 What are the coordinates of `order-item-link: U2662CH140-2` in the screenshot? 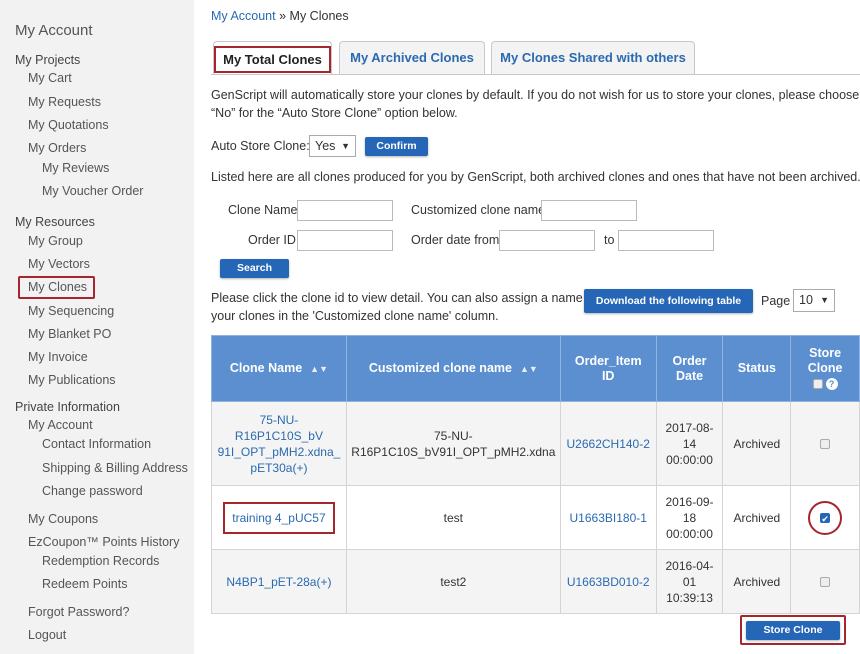 It's located at (608, 444).